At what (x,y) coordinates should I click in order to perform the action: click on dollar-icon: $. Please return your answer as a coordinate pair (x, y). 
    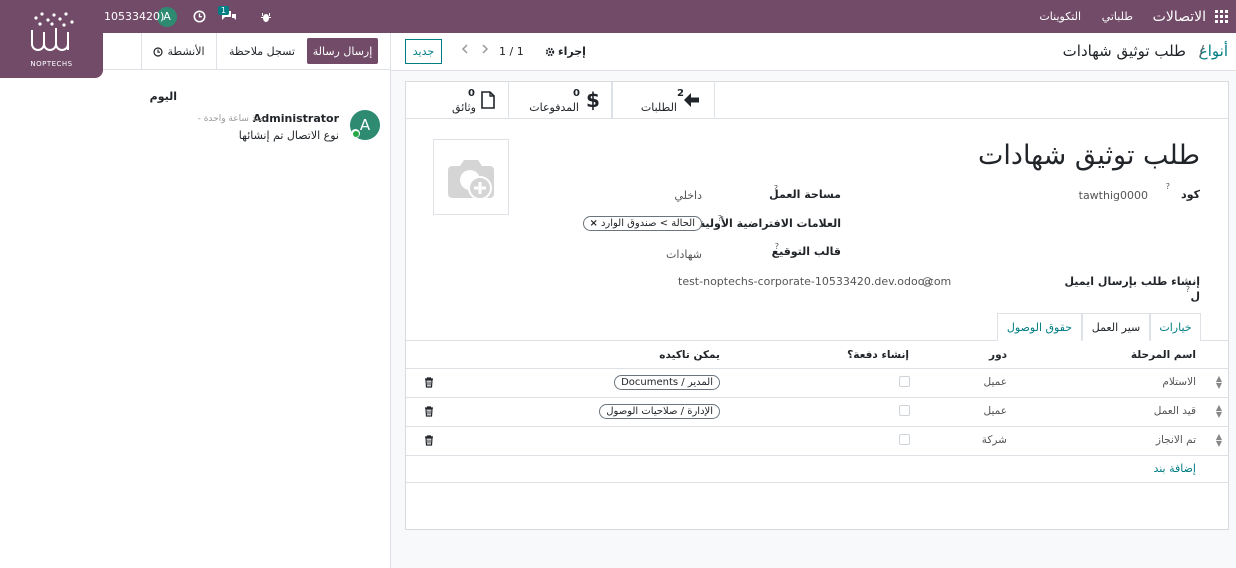
    Looking at the image, I should click on (593, 100).